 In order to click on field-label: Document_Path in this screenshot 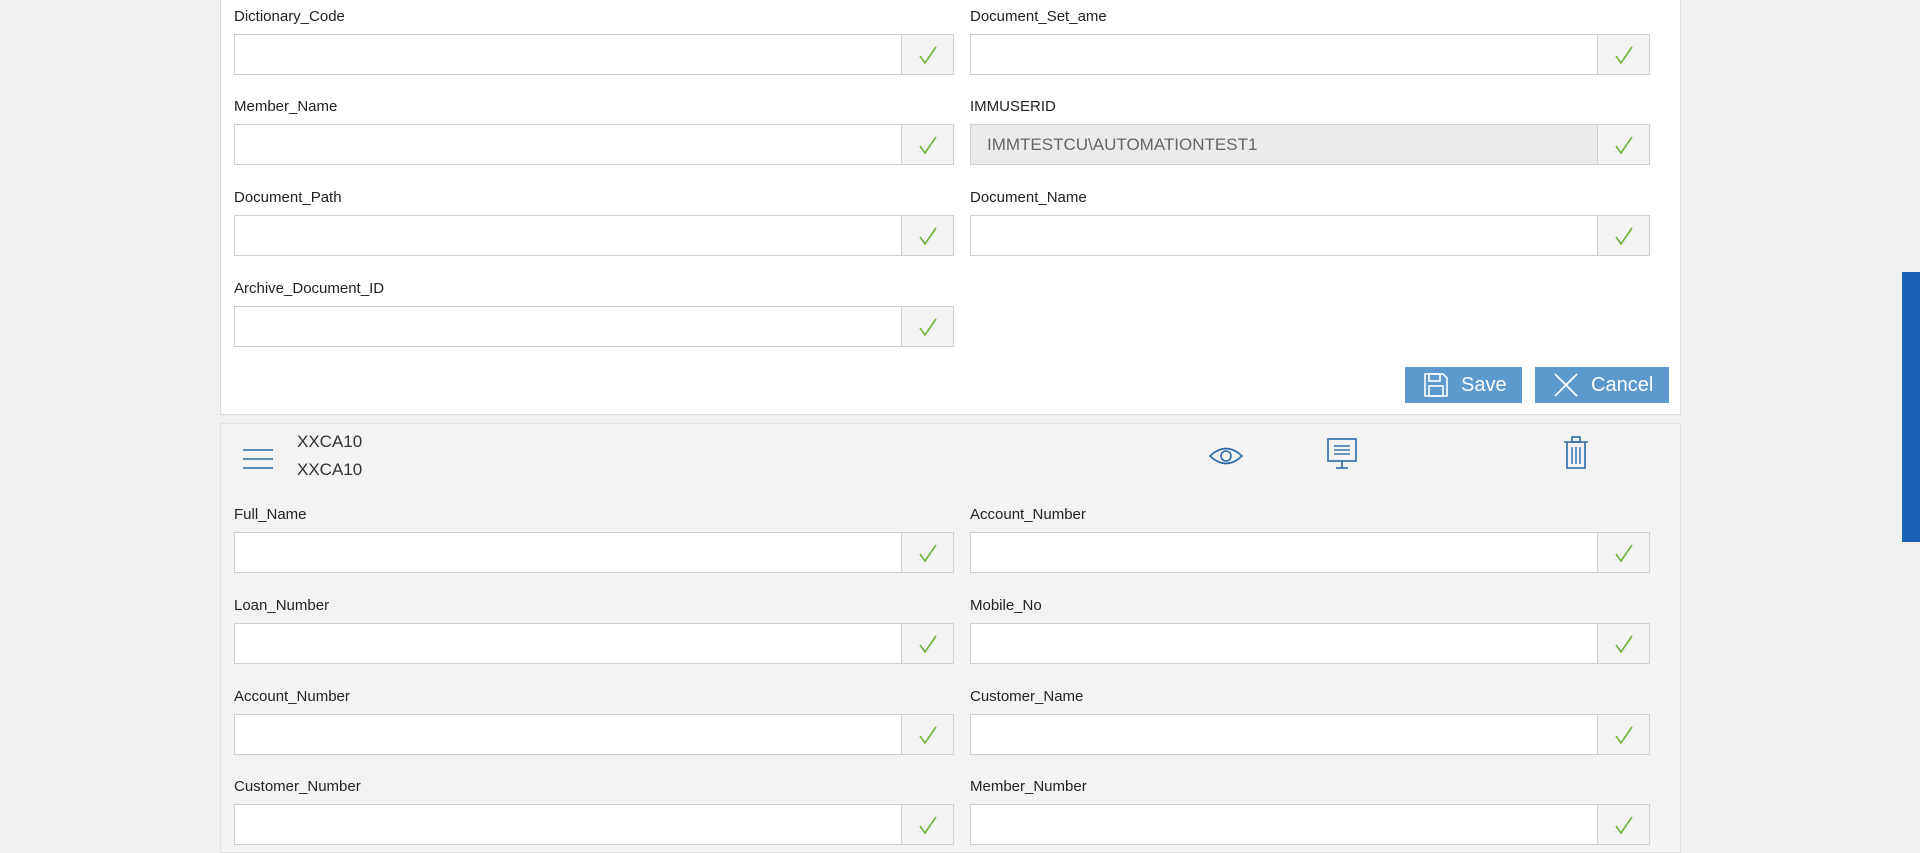, I will do `click(288, 197)`.